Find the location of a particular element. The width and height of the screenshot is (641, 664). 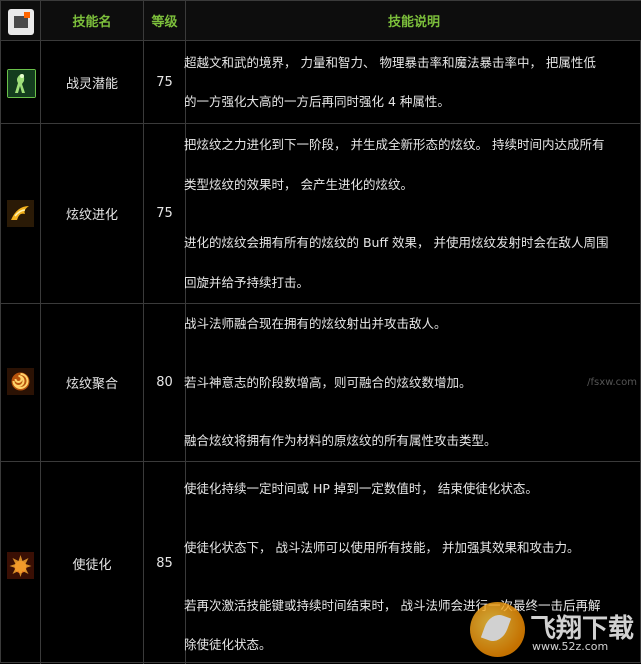

skill-name: 使徒化 is located at coordinates (92, 565).